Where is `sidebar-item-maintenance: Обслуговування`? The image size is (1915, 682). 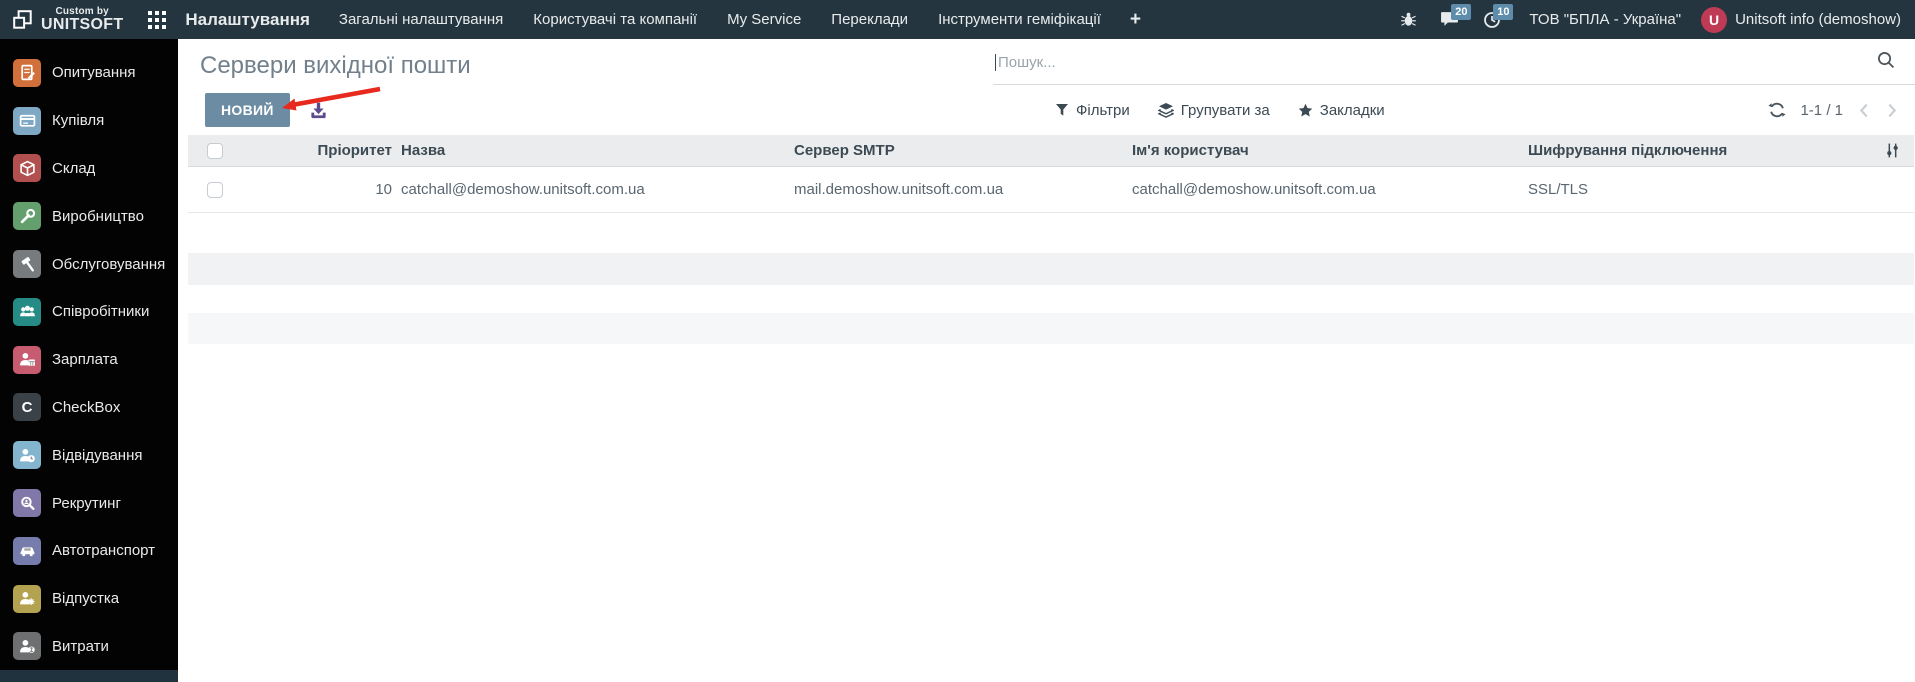 sidebar-item-maintenance: Обслуговування is located at coordinates (89, 264).